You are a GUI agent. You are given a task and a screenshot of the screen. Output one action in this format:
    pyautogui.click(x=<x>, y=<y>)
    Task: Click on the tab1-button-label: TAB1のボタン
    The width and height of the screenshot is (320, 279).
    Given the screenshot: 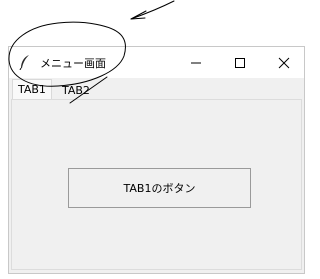 What is the action you would take?
    pyautogui.click(x=159, y=188)
    